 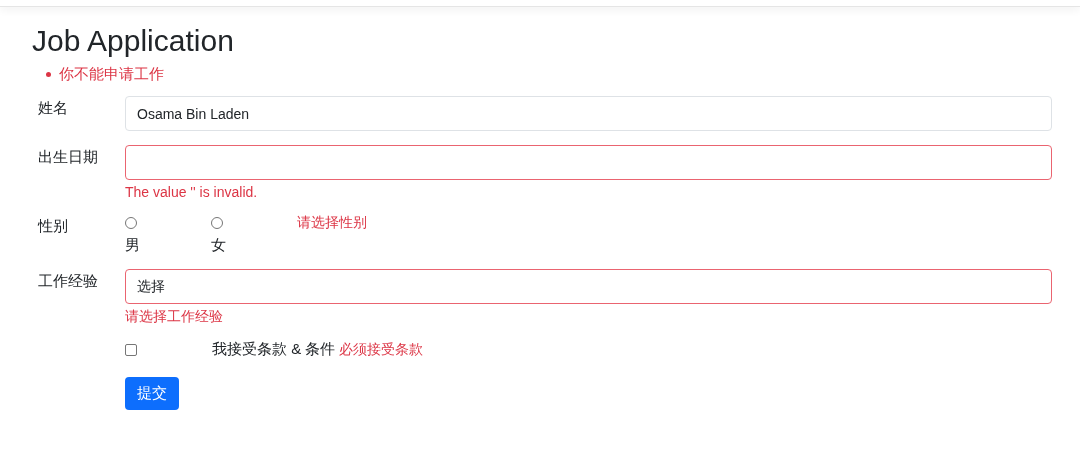 I want to click on field-label: 性别, so click(x=53, y=226).